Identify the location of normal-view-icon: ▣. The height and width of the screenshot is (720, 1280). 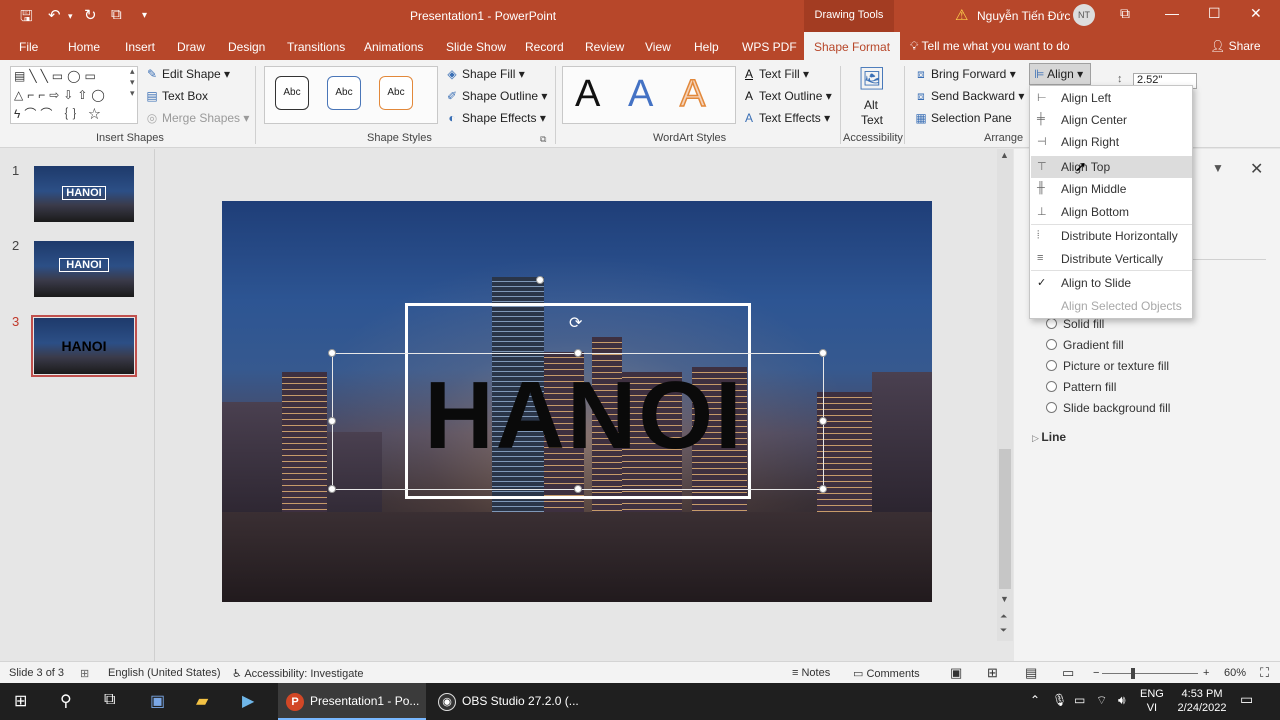
(956, 673).